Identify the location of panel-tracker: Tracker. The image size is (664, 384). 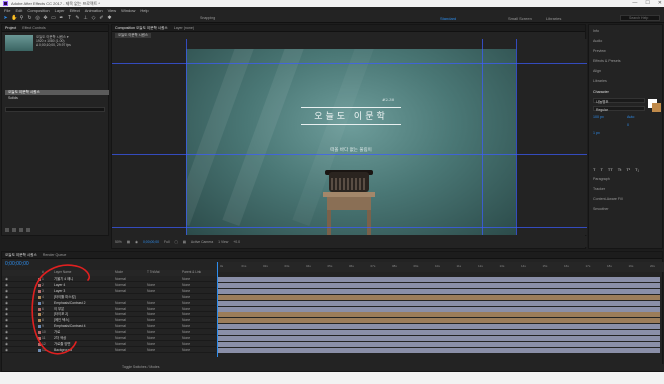
(599, 189).